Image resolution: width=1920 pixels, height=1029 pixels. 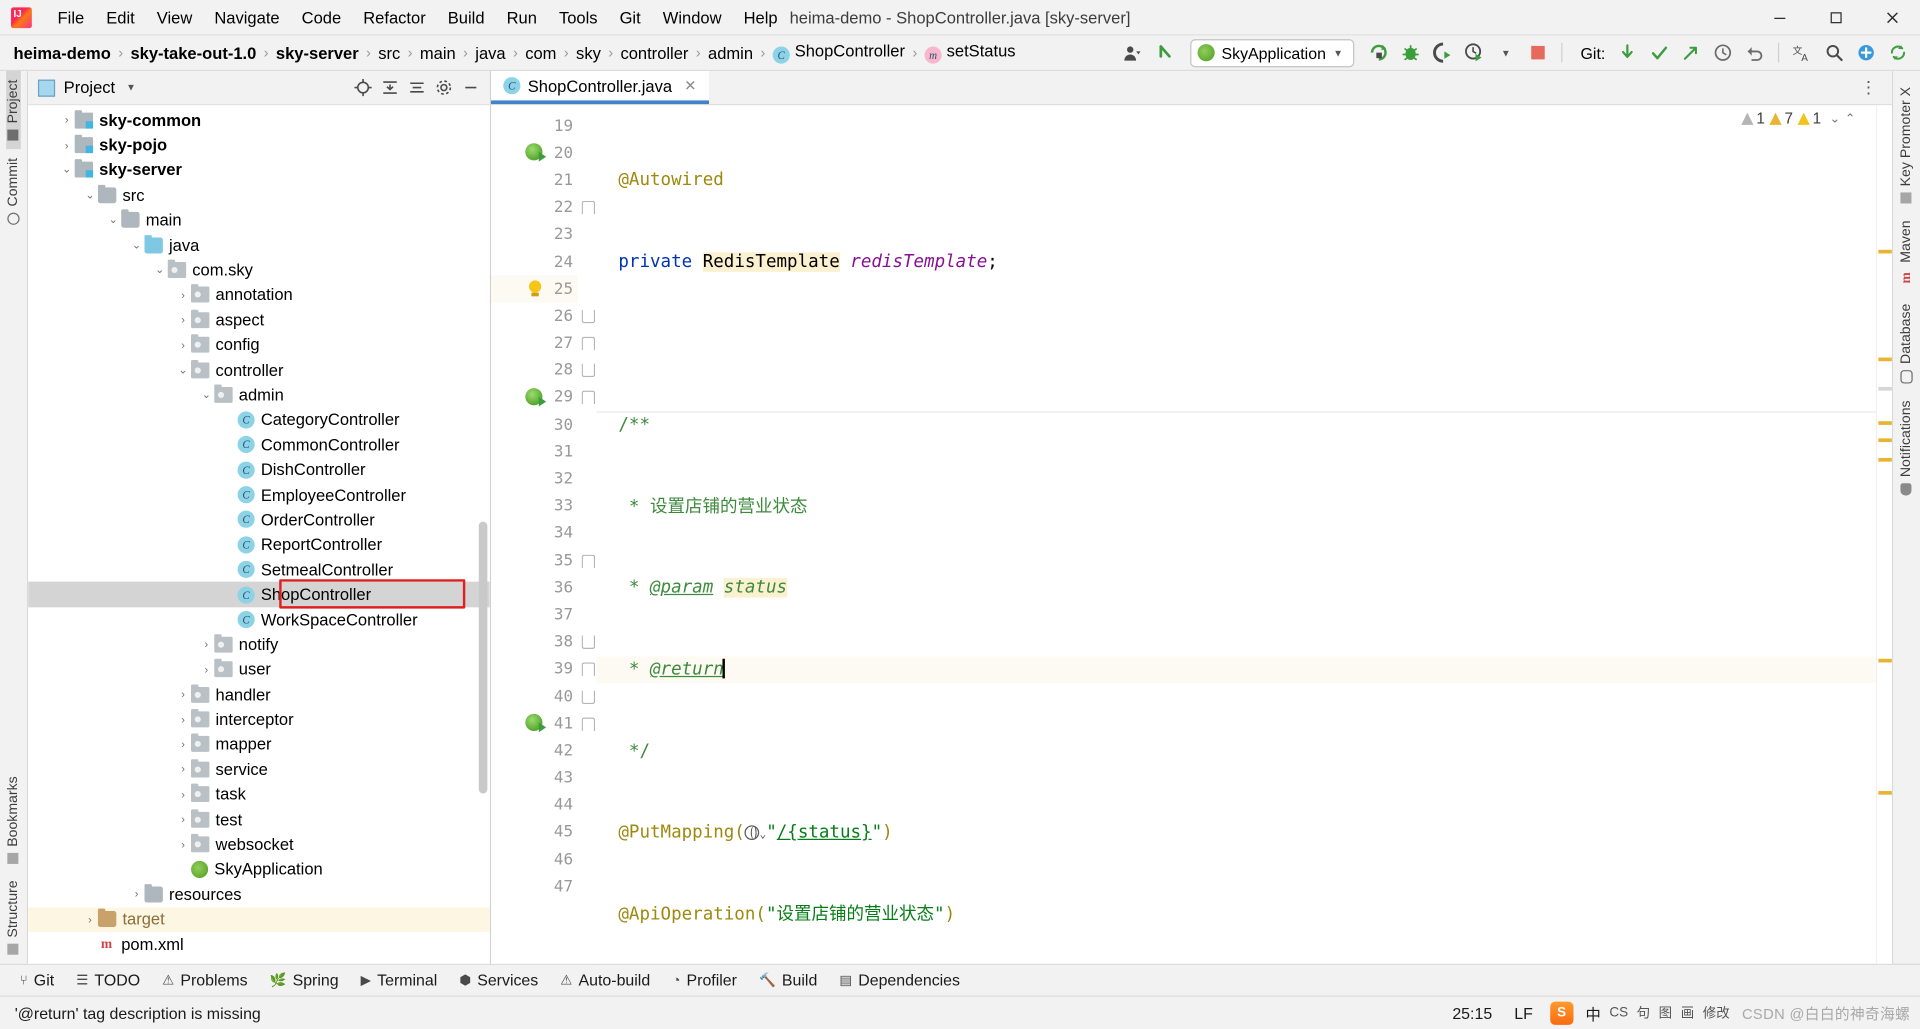 I want to click on spring-mapping-gutter-icon, so click(x=536, y=723).